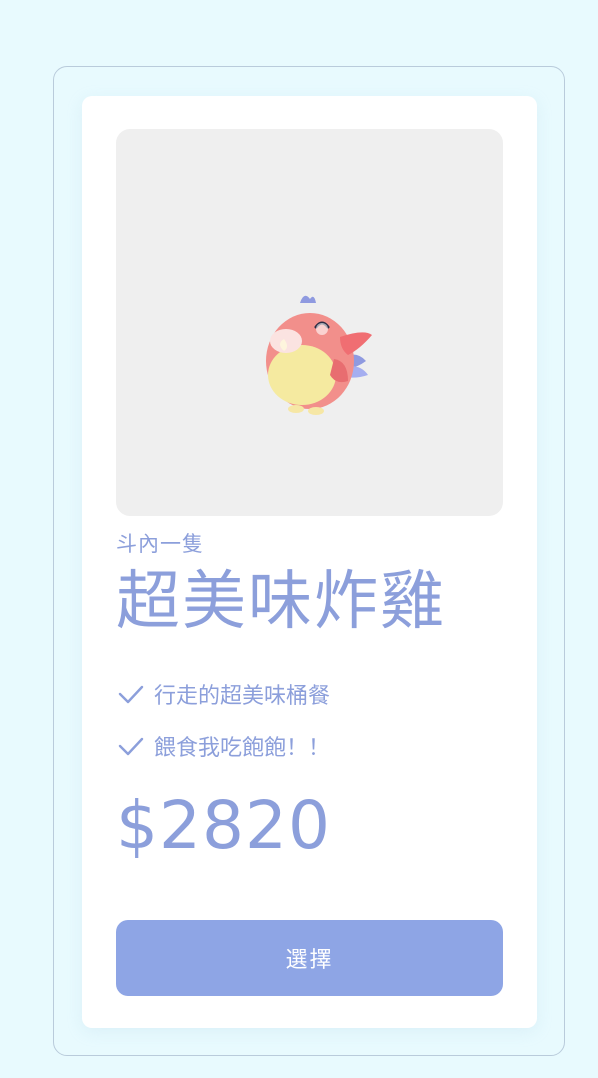 This screenshot has height=1078, width=598. I want to click on pink-bird-illustration, so click(319, 355).